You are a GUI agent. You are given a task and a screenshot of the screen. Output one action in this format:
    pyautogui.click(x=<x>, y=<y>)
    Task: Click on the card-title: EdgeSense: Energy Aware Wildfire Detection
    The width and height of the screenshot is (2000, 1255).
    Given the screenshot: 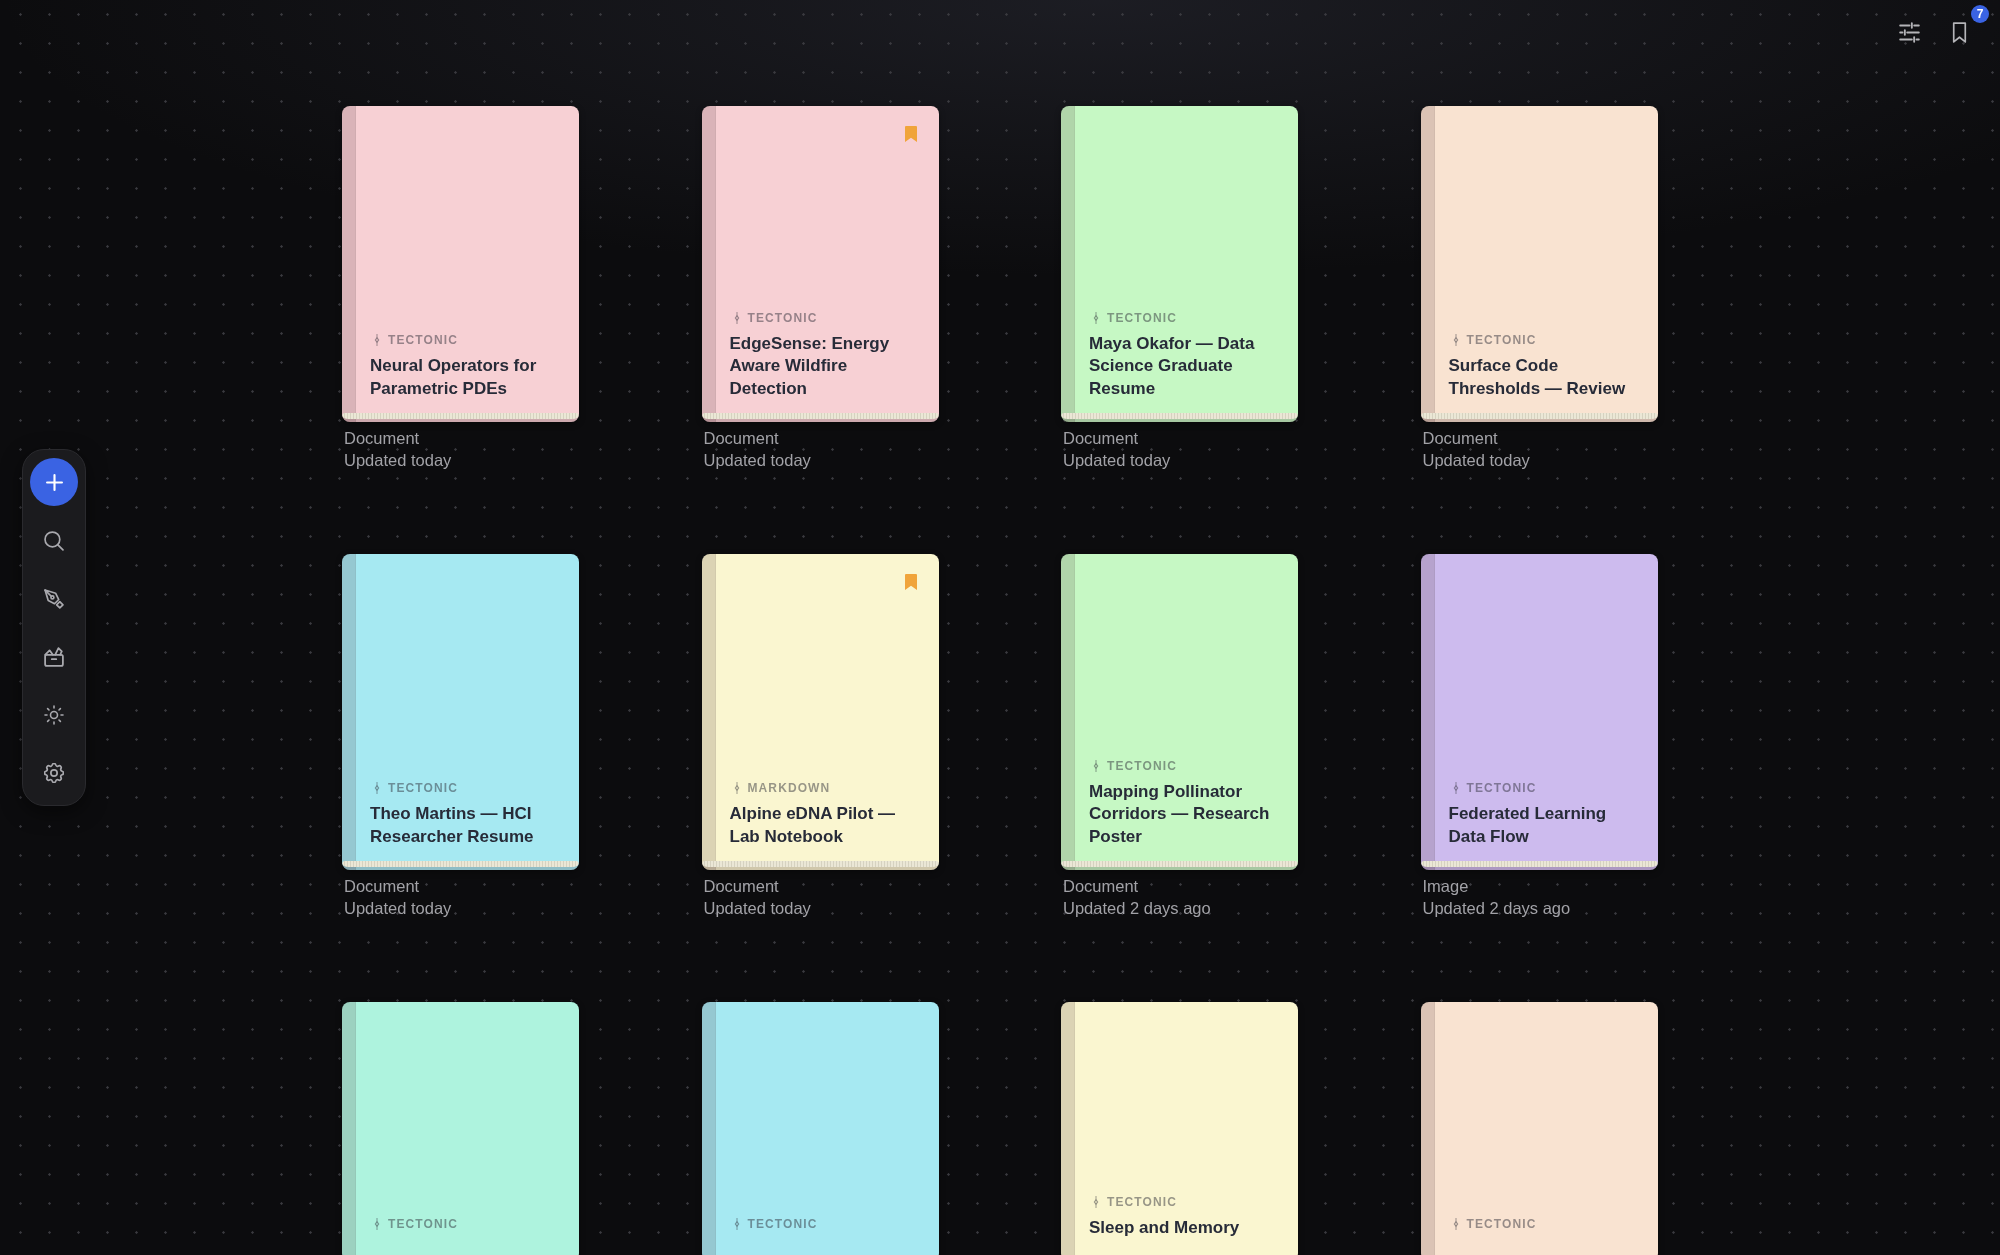 What is the action you would take?
    pyautogui.click(x=810, y=366)
    